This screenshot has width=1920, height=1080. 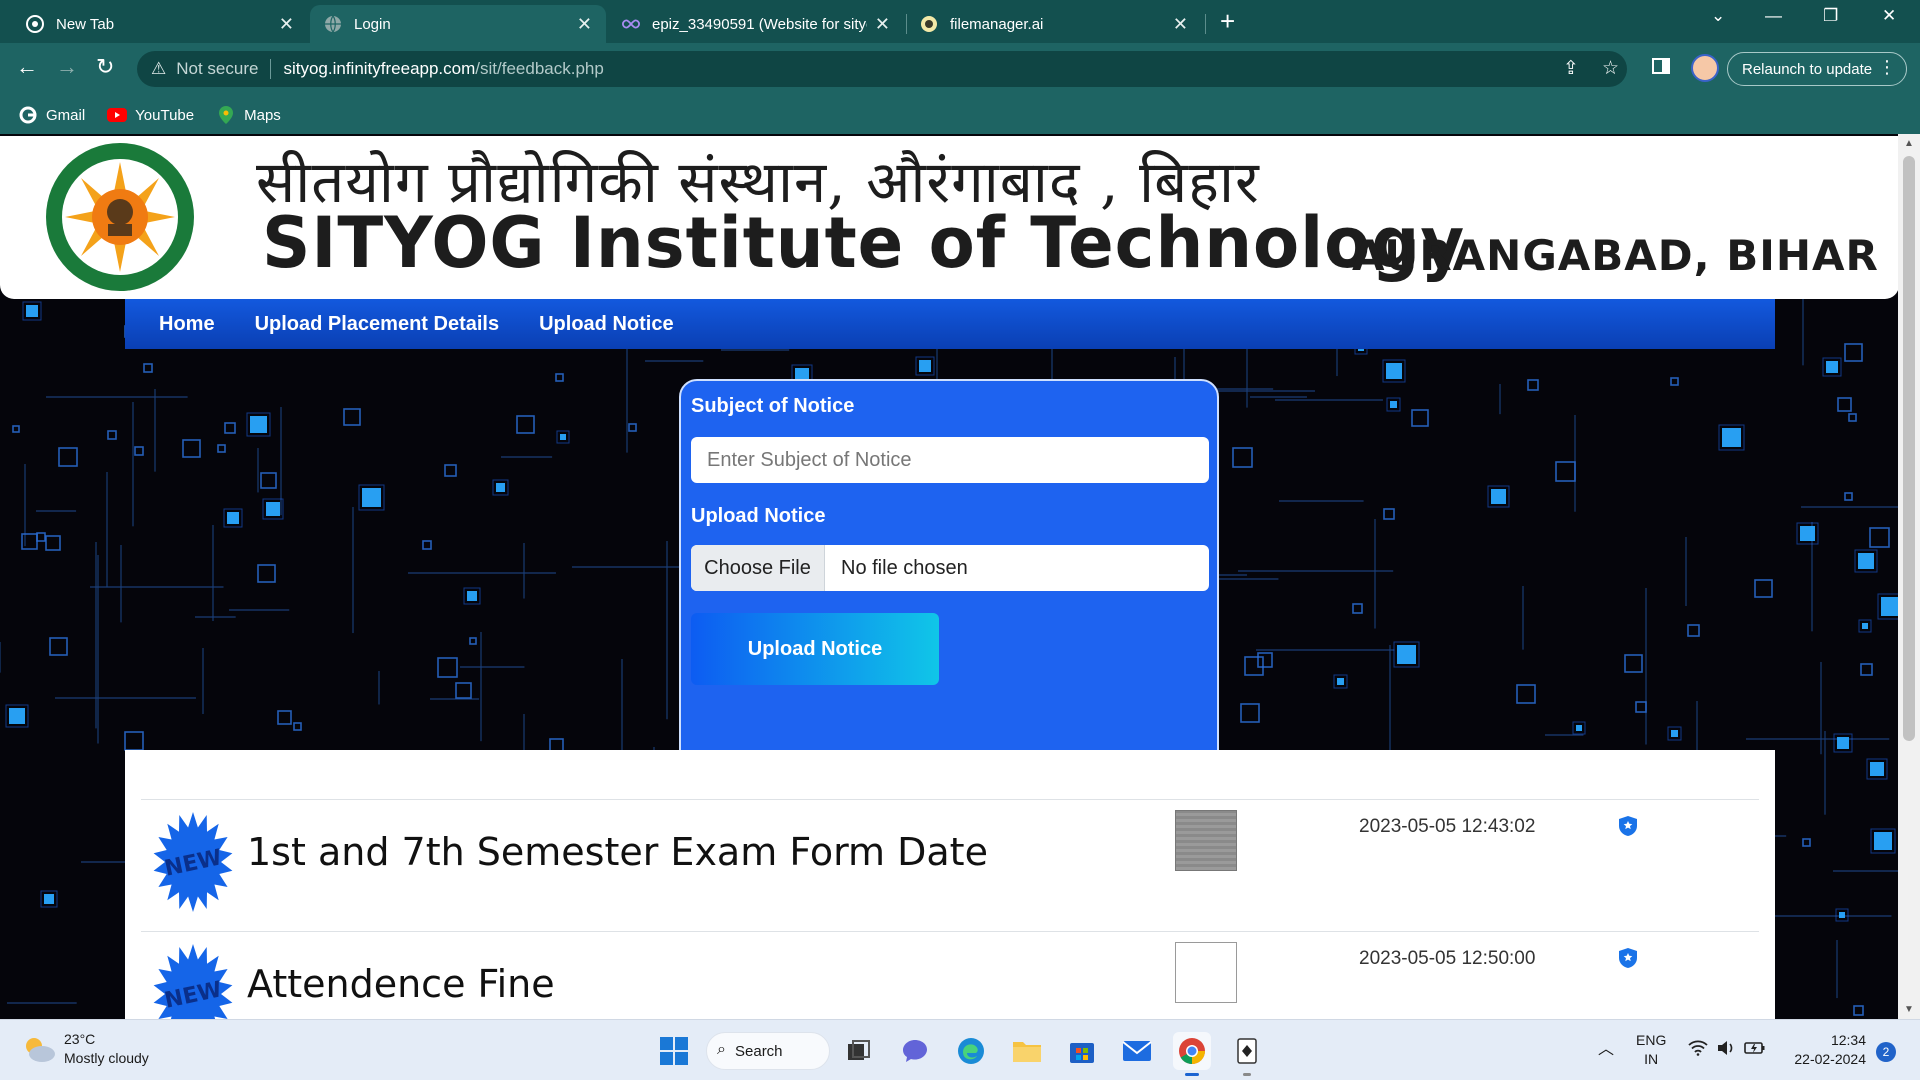 I want to click on upload-notice-button: Upload Notice, so click(x=815, y=649).